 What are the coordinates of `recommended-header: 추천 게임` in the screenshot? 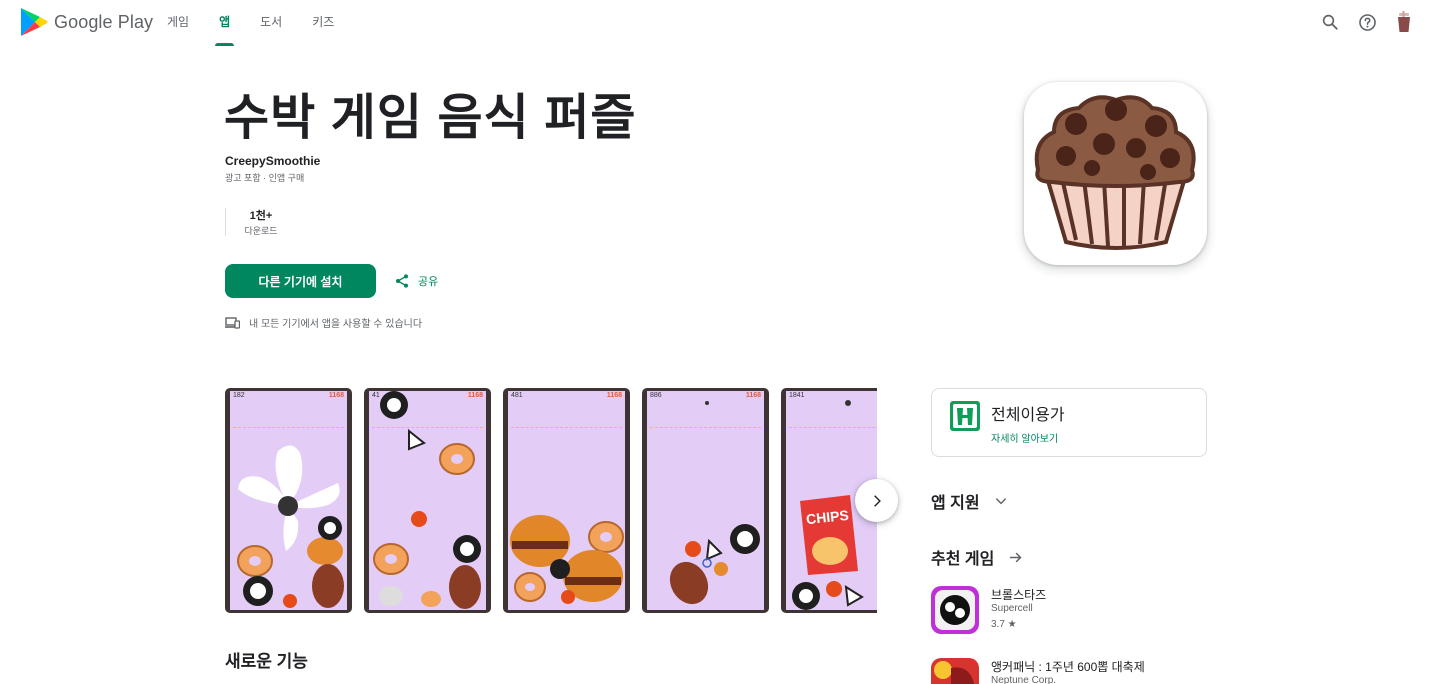 It's located at (977, 557).